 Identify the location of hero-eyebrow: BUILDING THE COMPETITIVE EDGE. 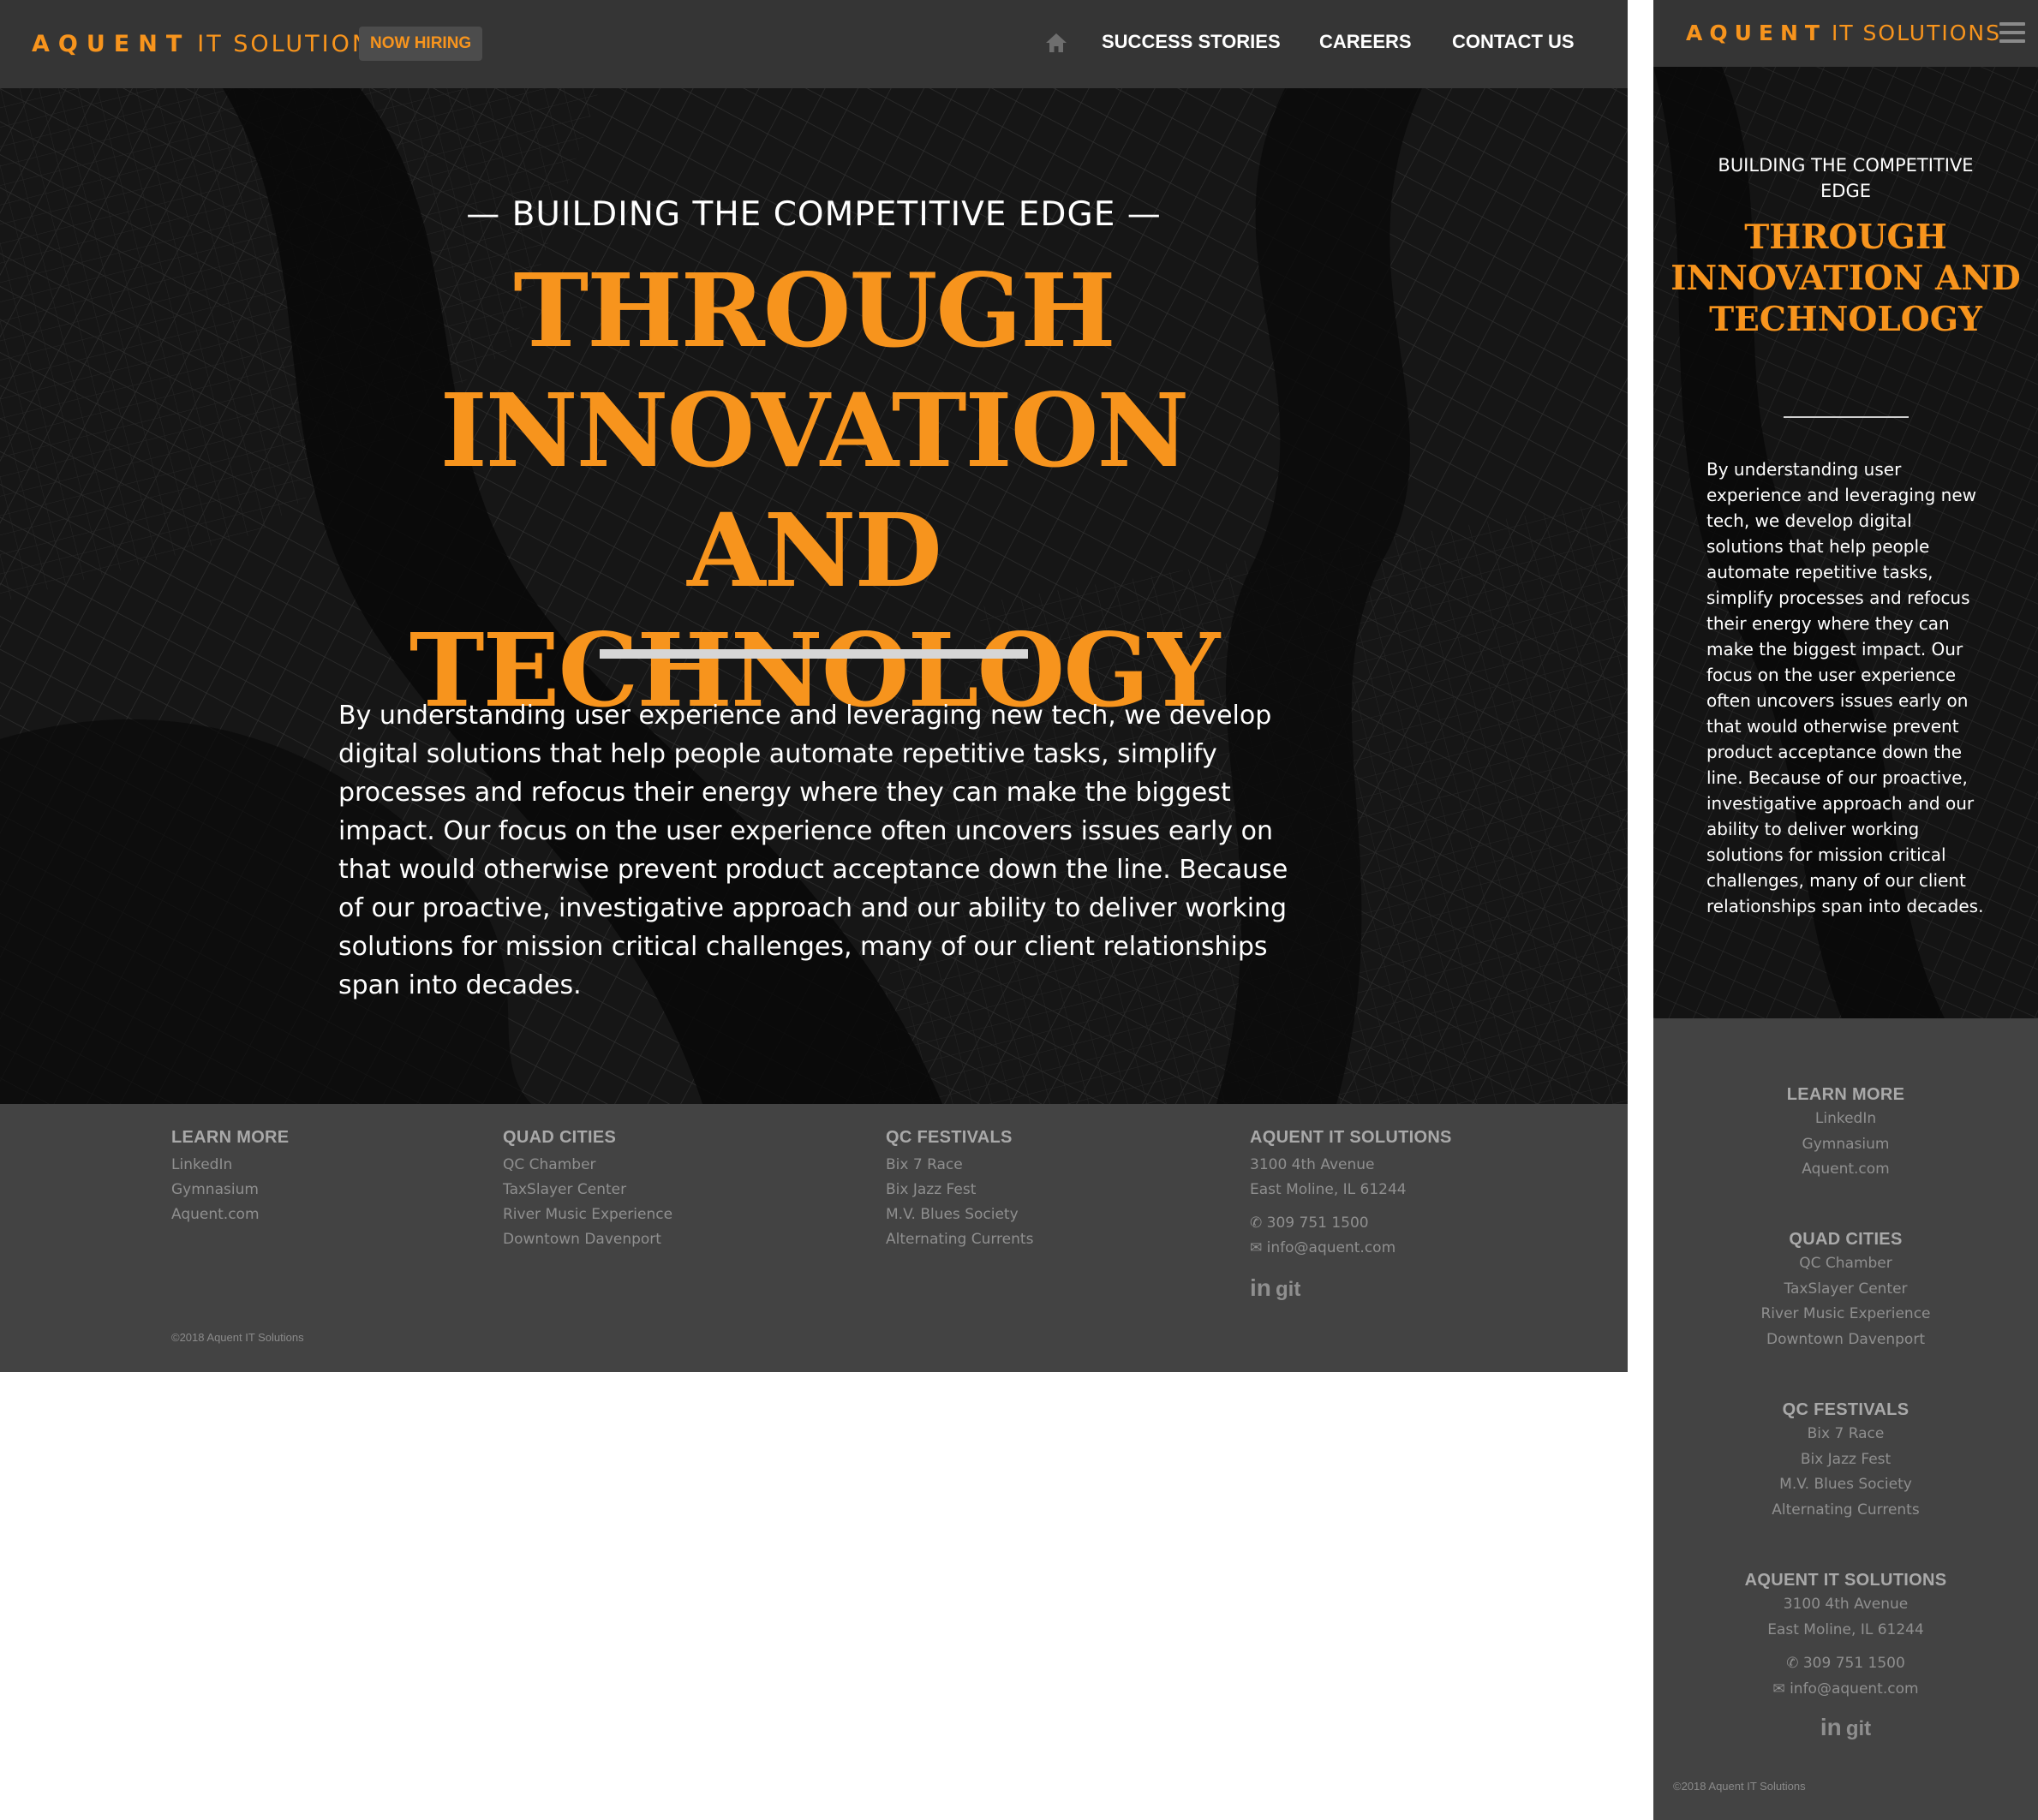
(1846, 178).